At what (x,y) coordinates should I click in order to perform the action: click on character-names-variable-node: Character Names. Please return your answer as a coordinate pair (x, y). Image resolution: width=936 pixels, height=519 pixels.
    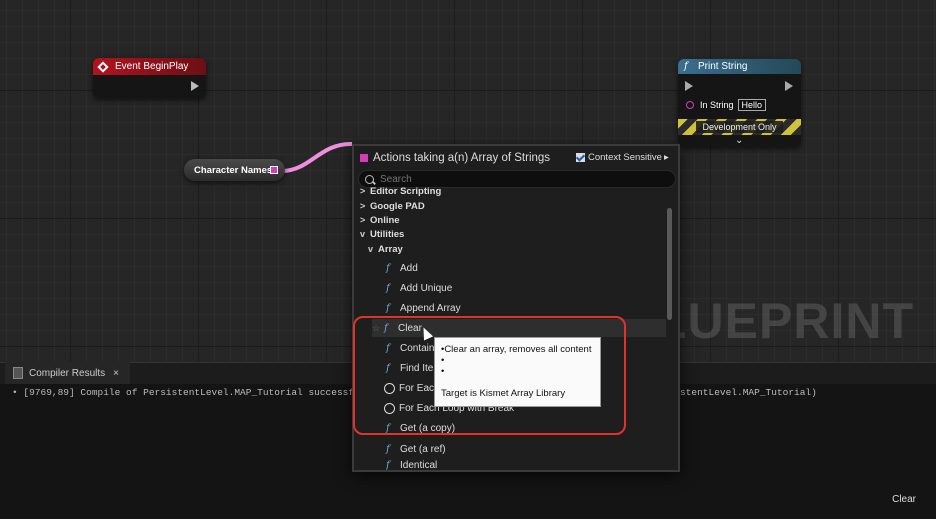
    Looking at the image, I should click on (234, 170).